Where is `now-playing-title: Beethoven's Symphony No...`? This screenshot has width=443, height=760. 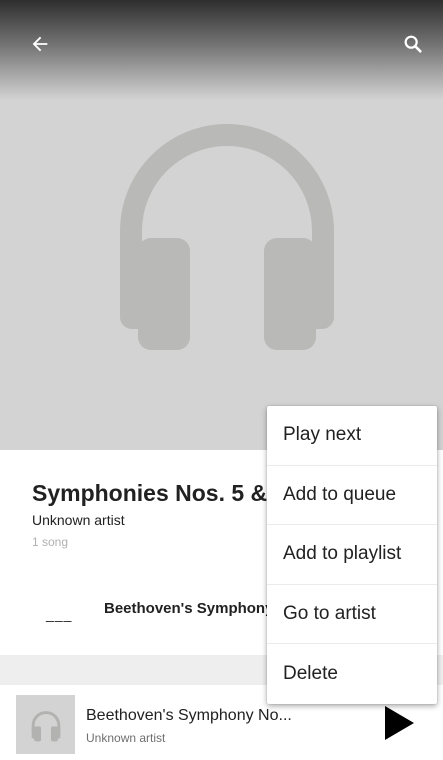 now-playing-title: Beethoven's Symphony No... is located at coordinates (189, 715).